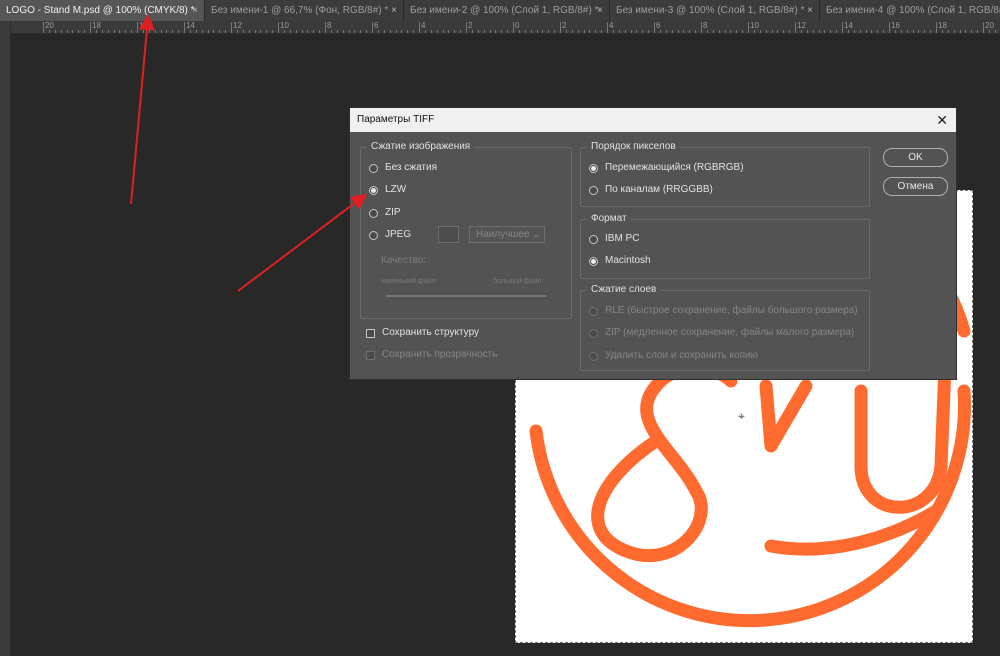 The height and width of the screenshot is (656, 1000). What do you see at coordinates (5, 338) in the screenshot?
I see `vertical-ruler` at bounding box center [5, 338].